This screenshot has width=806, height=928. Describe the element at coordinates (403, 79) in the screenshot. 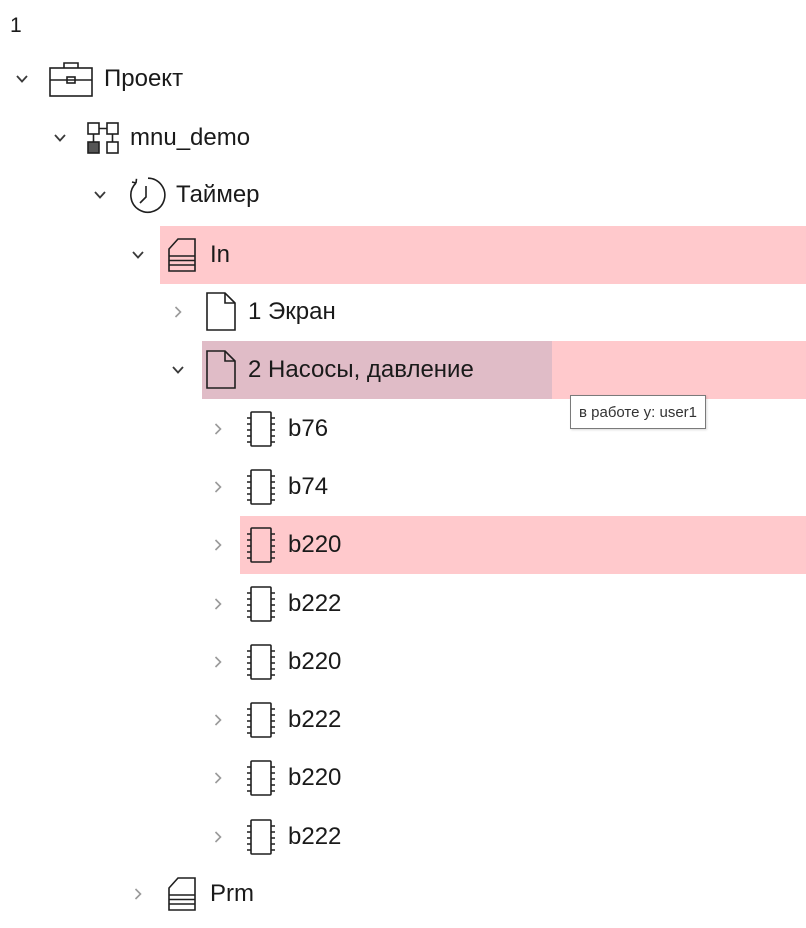

I see `tree-node: Проект` at that location.